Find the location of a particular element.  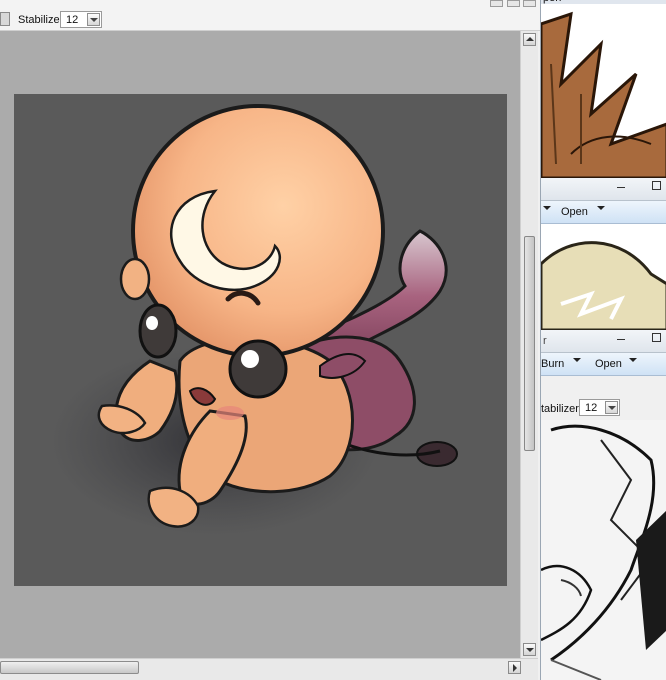

tool-options-bar: Stabilizer 12 is located at coordinates (270, 15).